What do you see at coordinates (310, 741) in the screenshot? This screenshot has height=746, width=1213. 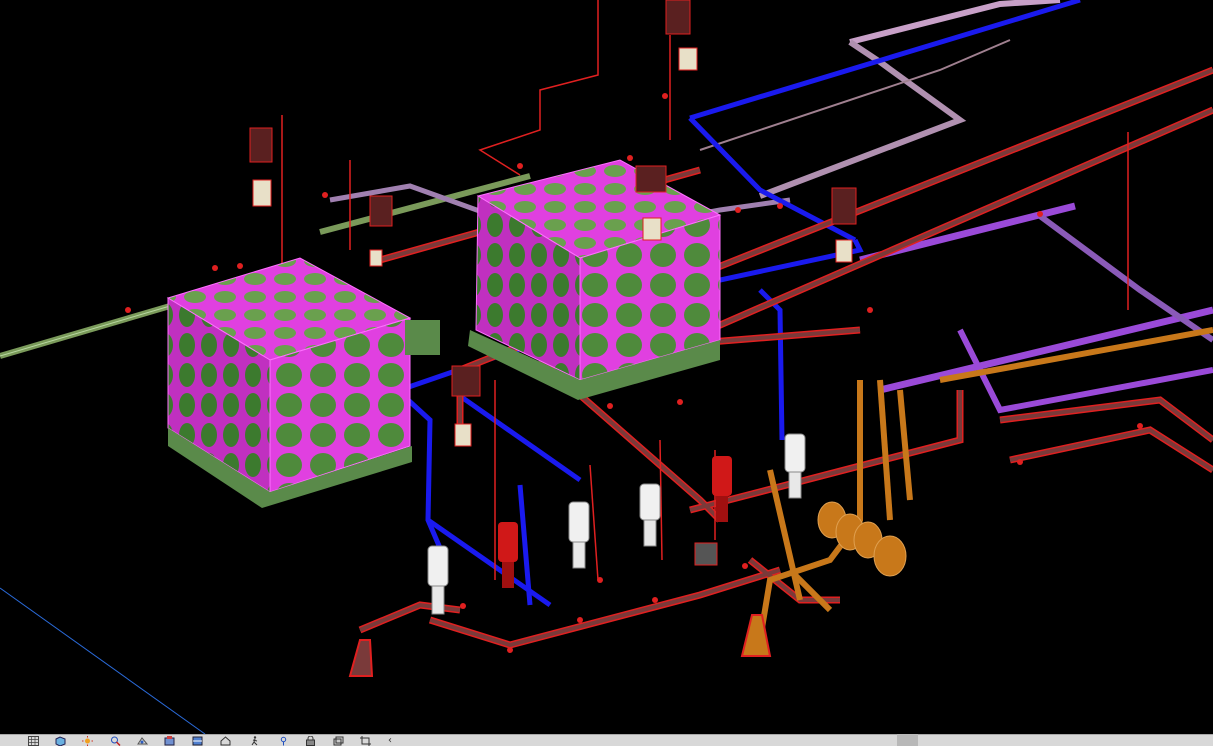 I see `lock-icon` at bounding box center [310, 741].